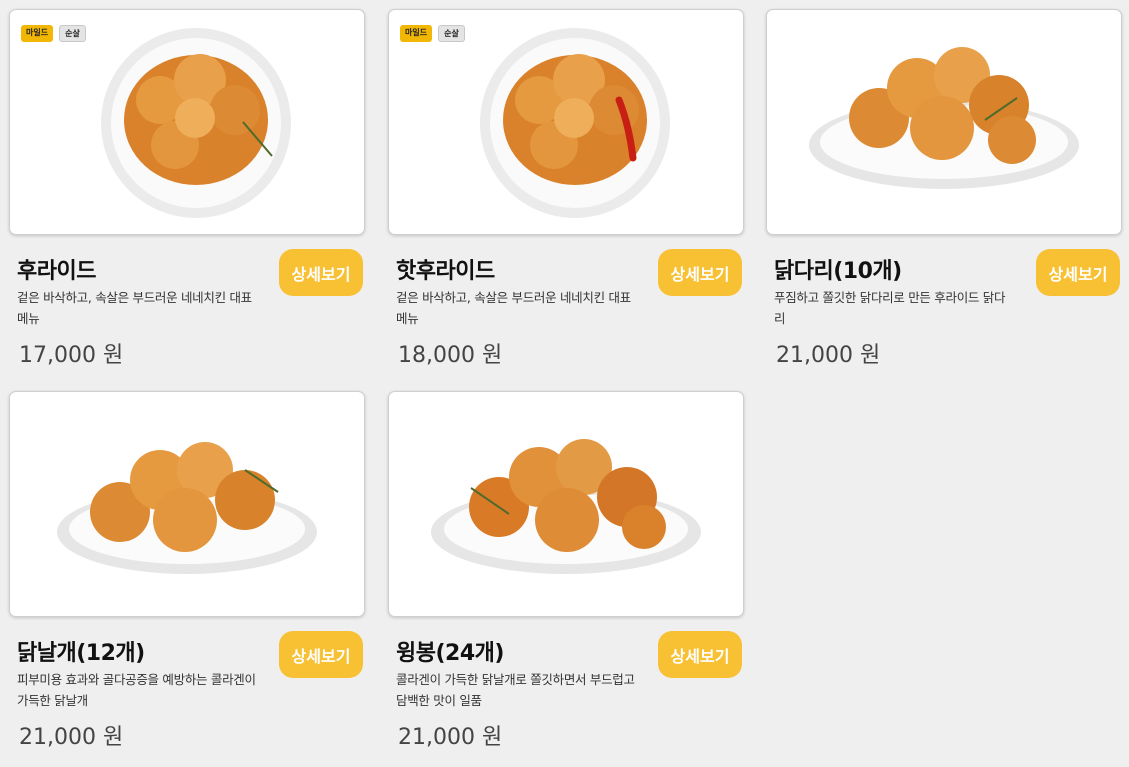 This screenshot has height=767, width=1129. Describe the element at coordinates (187, 508) in the screenshot. I see `wings-image` at that location.